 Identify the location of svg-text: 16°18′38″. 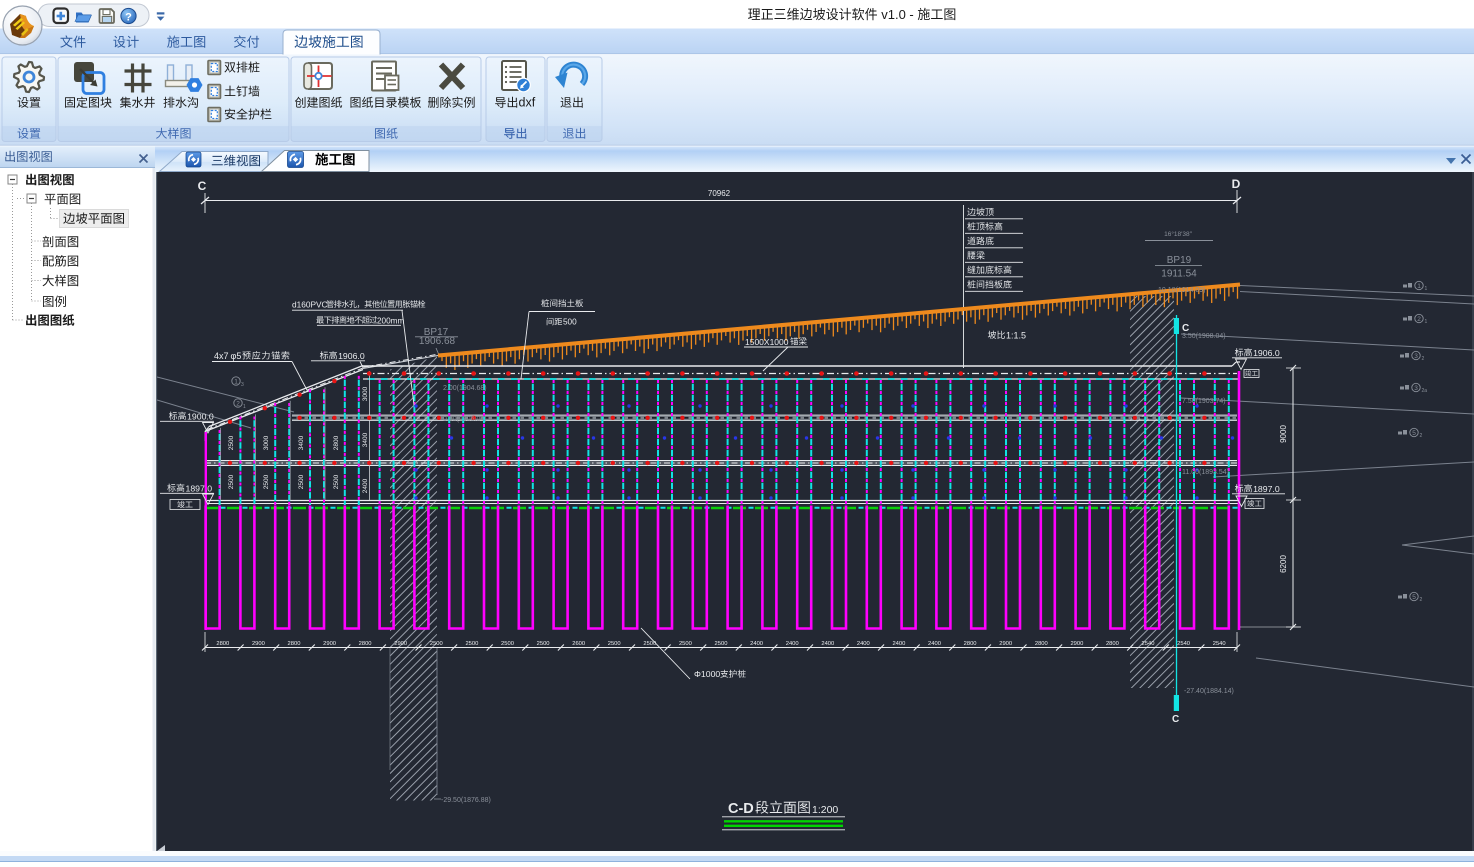
(1178, 234).